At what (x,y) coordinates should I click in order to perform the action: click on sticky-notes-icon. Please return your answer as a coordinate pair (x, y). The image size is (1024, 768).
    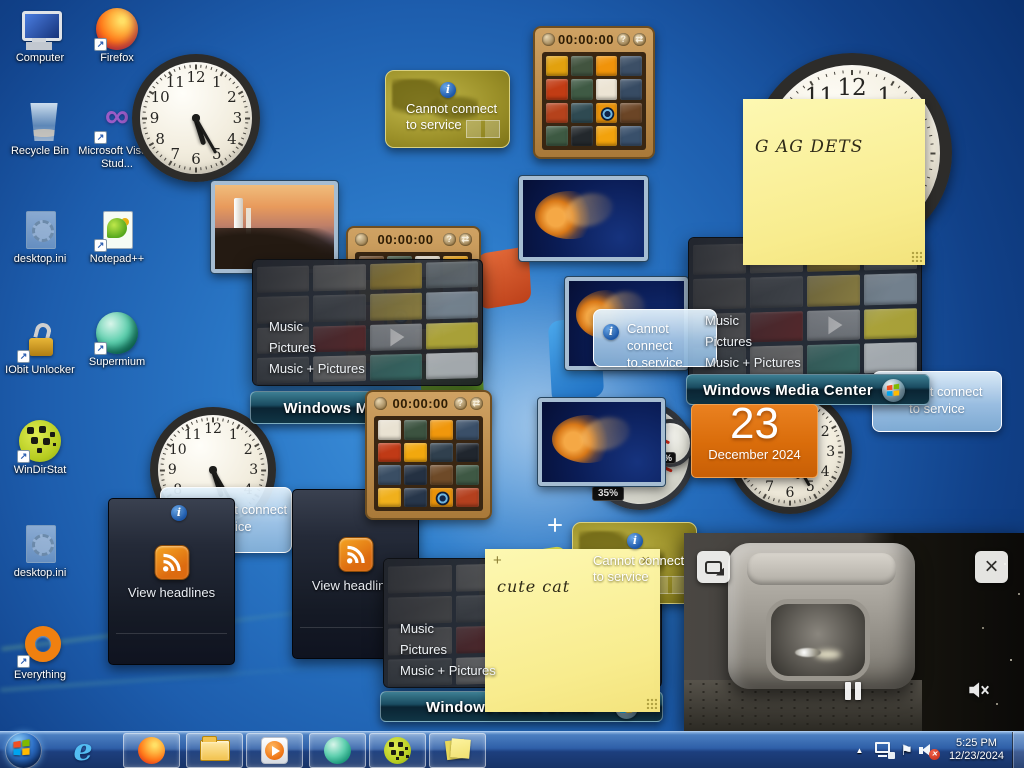
    Looking at the image, I should click on (458, 750).